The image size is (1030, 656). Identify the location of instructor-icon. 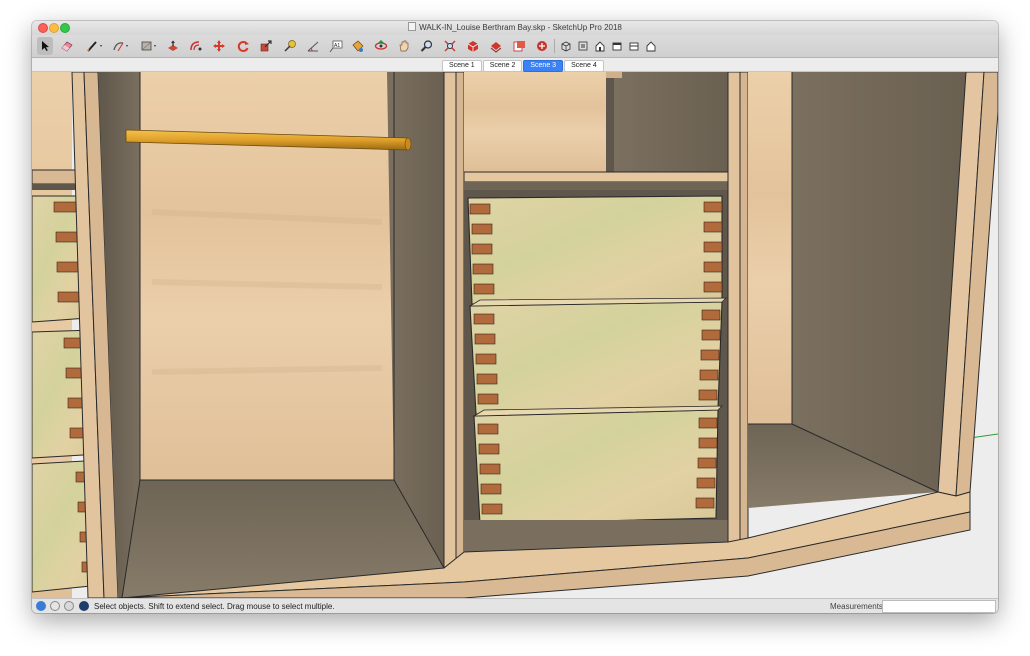
(84, 606).